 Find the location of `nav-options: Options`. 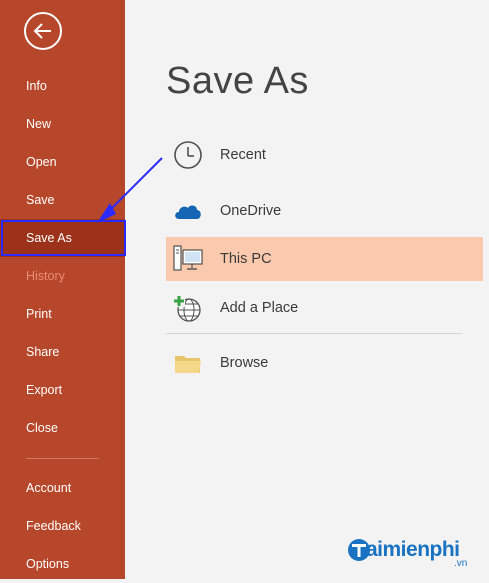

nav-options: Options is located at coordinates (62, 564).